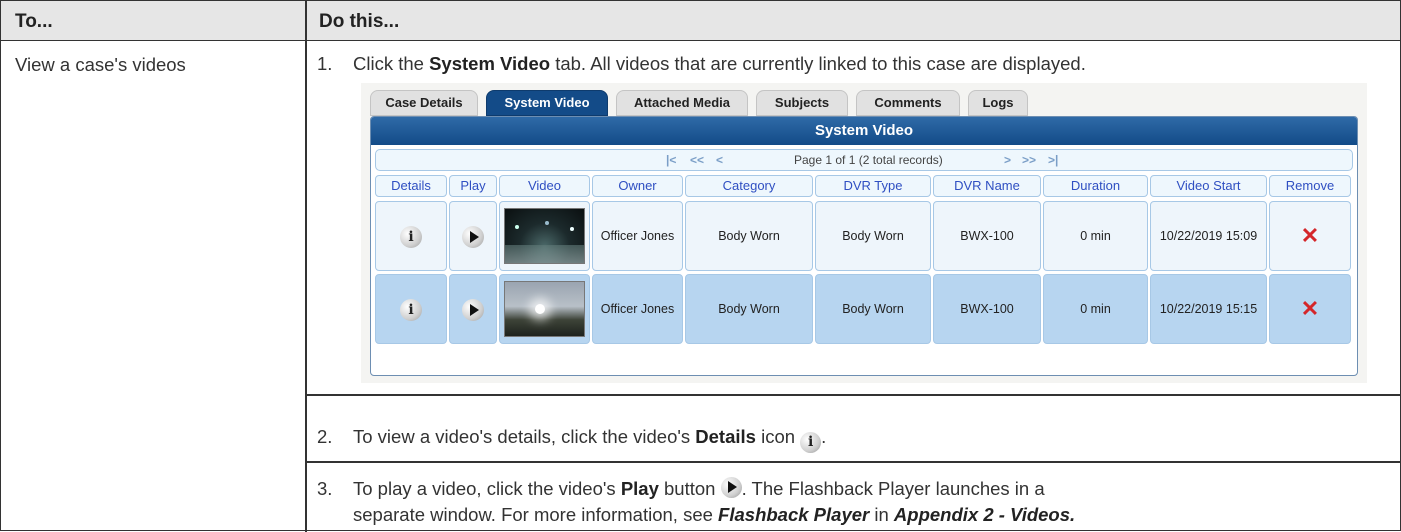 The width and height of the screenshot is (1401, 532). What do you see at coordinates (1029, 160) in the screenshot?
I see `next-block-button: >>` at bounding box center [1029, 160].